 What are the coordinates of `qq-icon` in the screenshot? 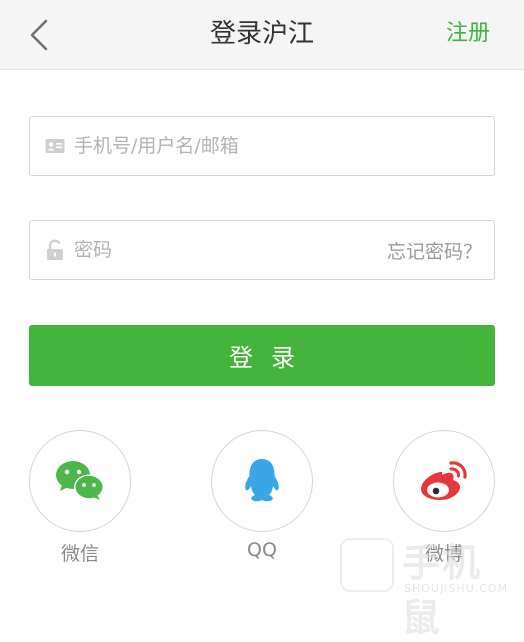 It's located at (262, 480).